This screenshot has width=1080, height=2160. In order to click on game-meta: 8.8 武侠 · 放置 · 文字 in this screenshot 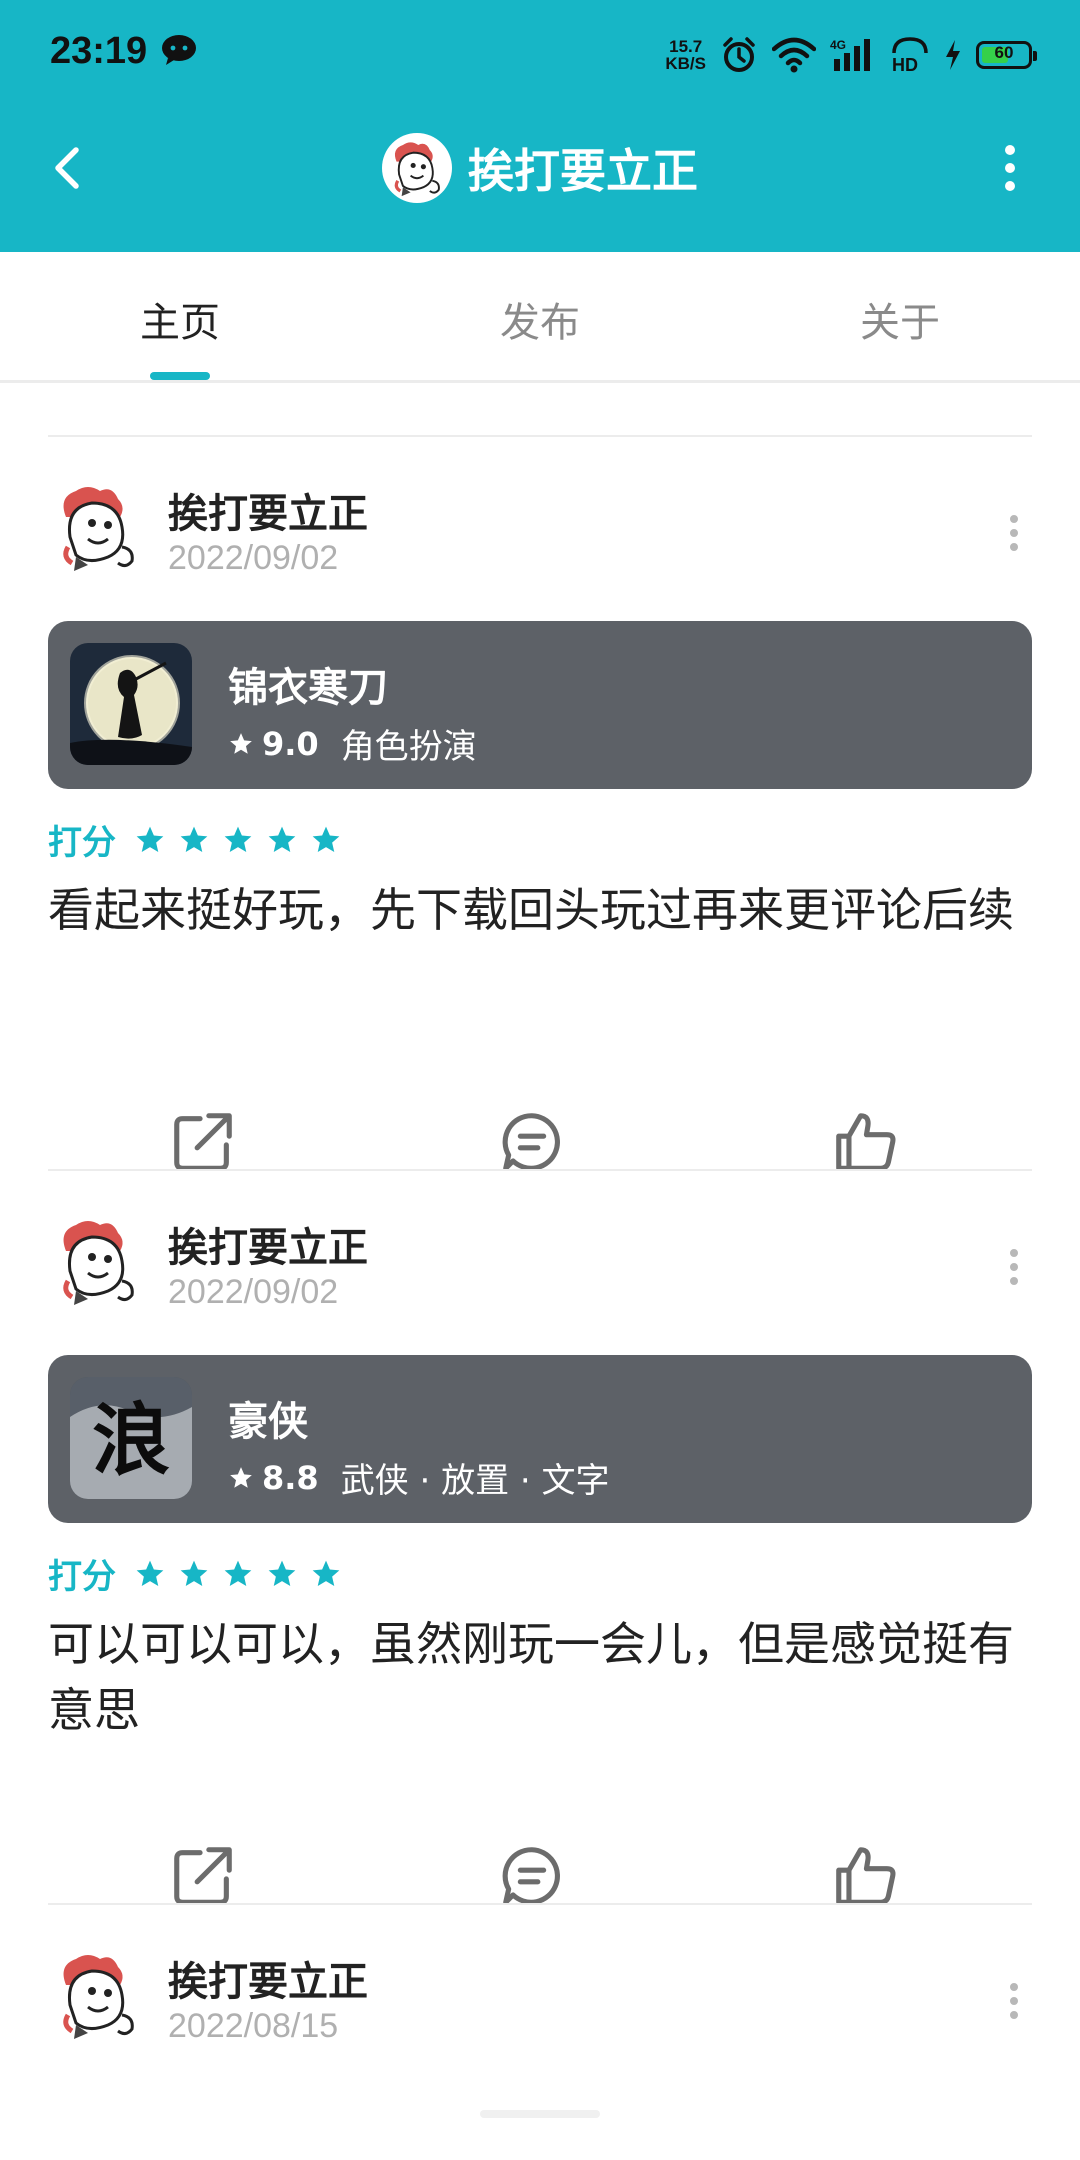, I will do `click(419, 1477)`.